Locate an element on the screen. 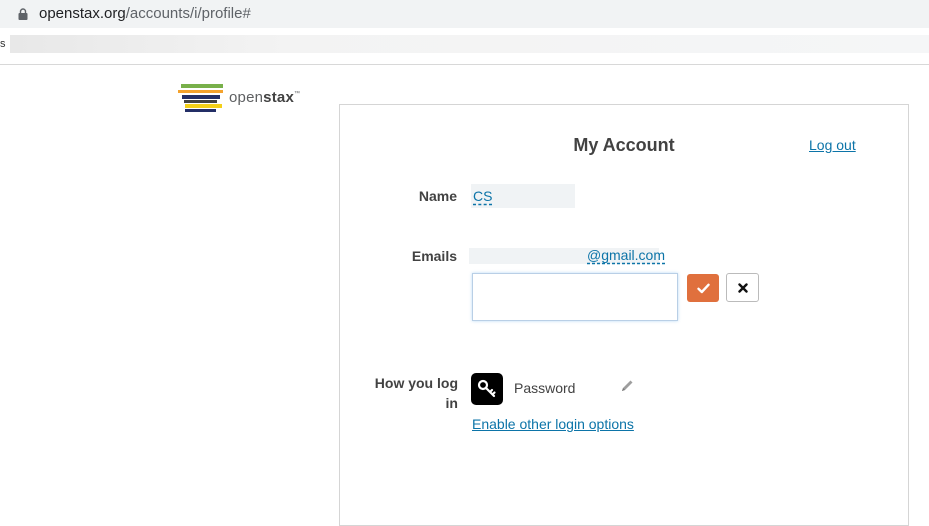 The width and height of the screenshot is (929, 526). openstax-wordmark: openstax™ is located at coordinates (265, 97).